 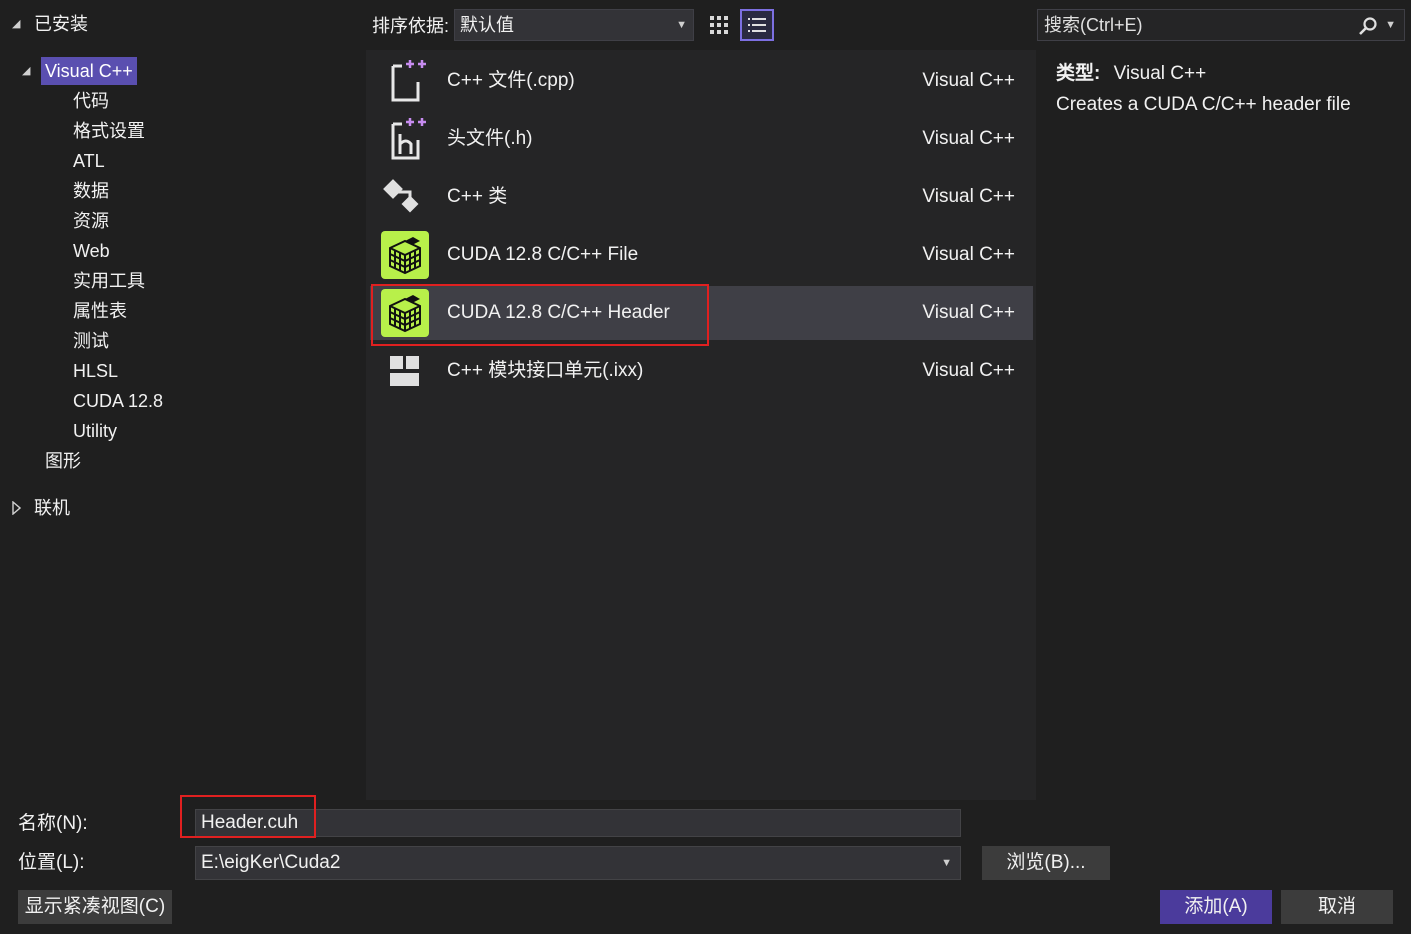 I want to click on template-name: 头文件(.h), so click(x=490, y=138).